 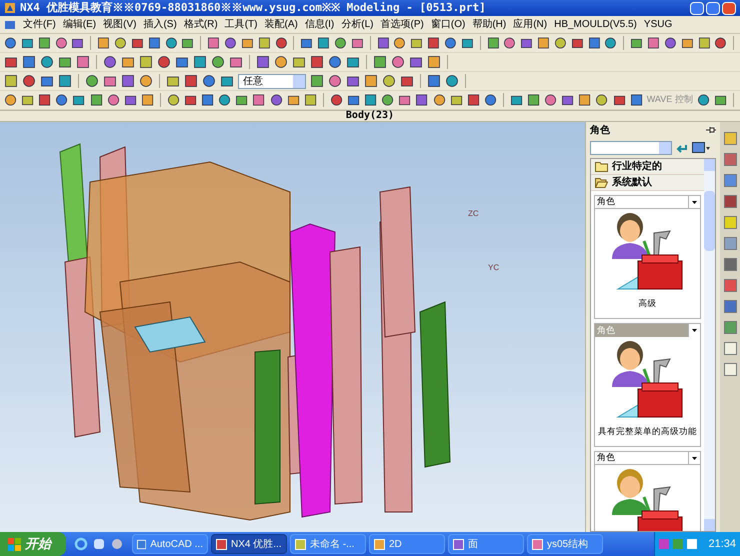 I want to click on close-button, so click(x=729, y=8).